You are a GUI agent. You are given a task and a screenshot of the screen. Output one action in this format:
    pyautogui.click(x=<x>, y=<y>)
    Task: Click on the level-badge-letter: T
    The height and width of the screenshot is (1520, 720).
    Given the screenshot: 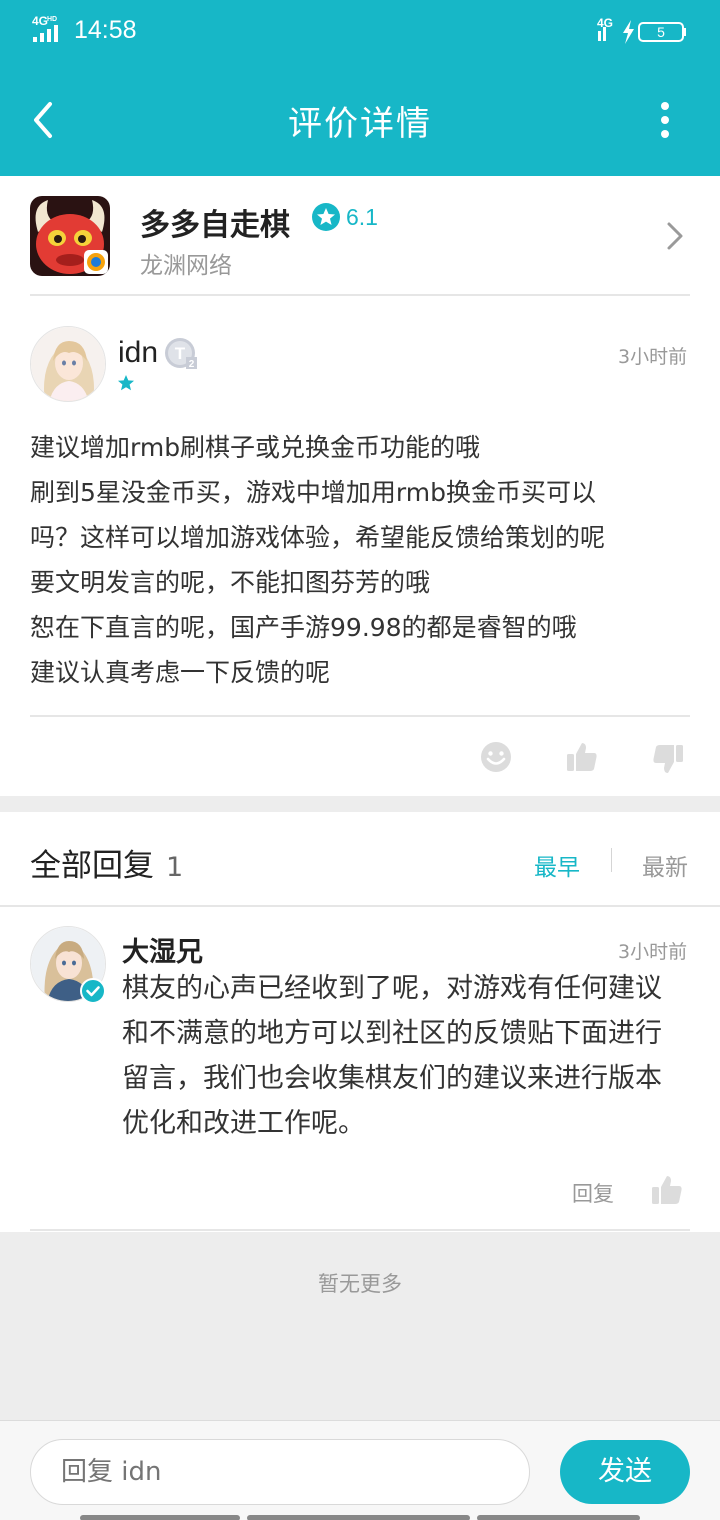 What is the action you would take?
    pyautogui.click(x=180, y=353)
    